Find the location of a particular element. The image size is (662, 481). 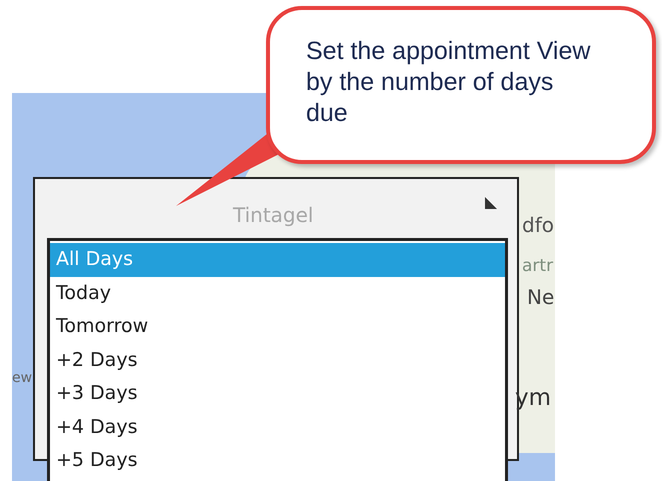

corner-triangle-icon is located at coordinates (491, 203).